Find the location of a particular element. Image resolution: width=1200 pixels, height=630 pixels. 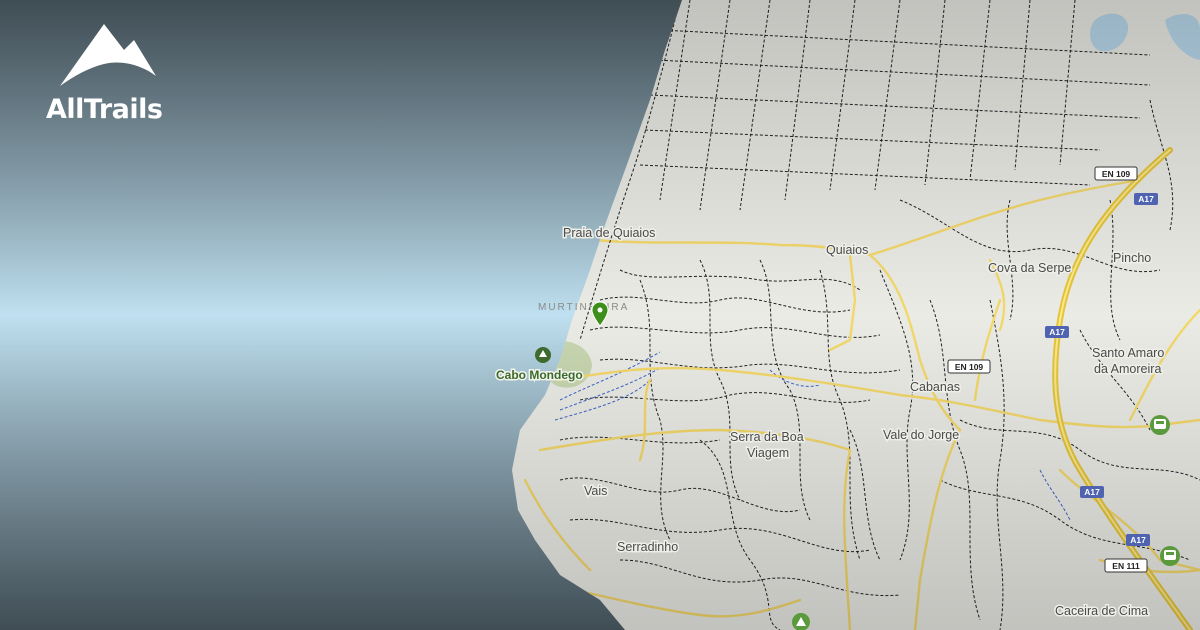

place-label: Viagem is located at coordinates (768, 453).